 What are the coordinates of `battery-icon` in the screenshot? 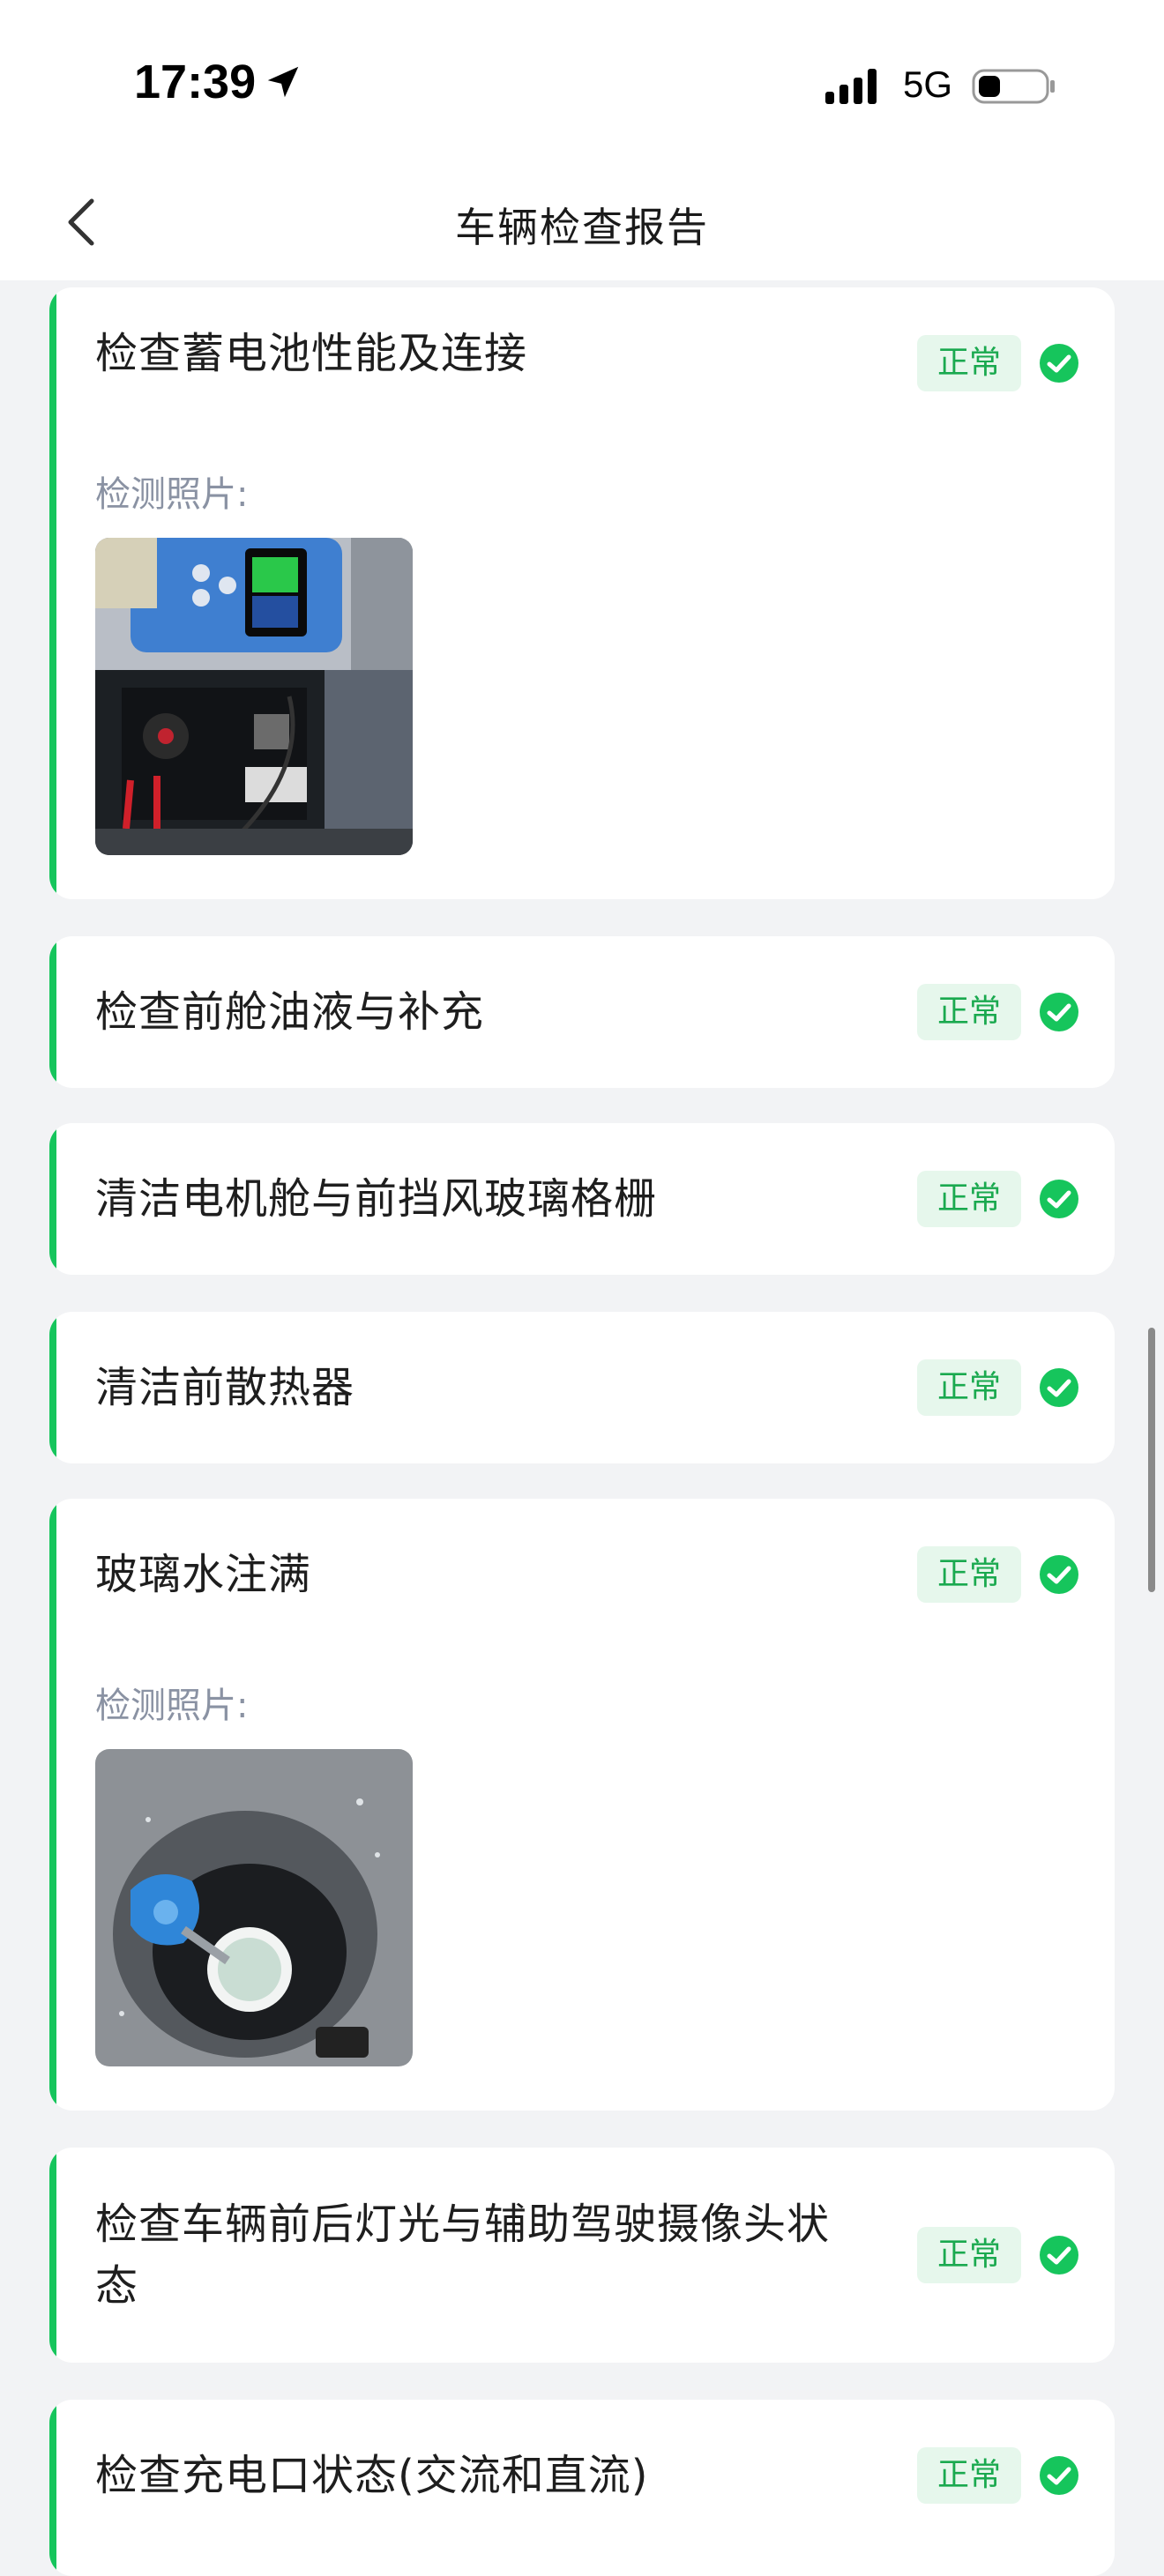 It's located at (1013, 86).